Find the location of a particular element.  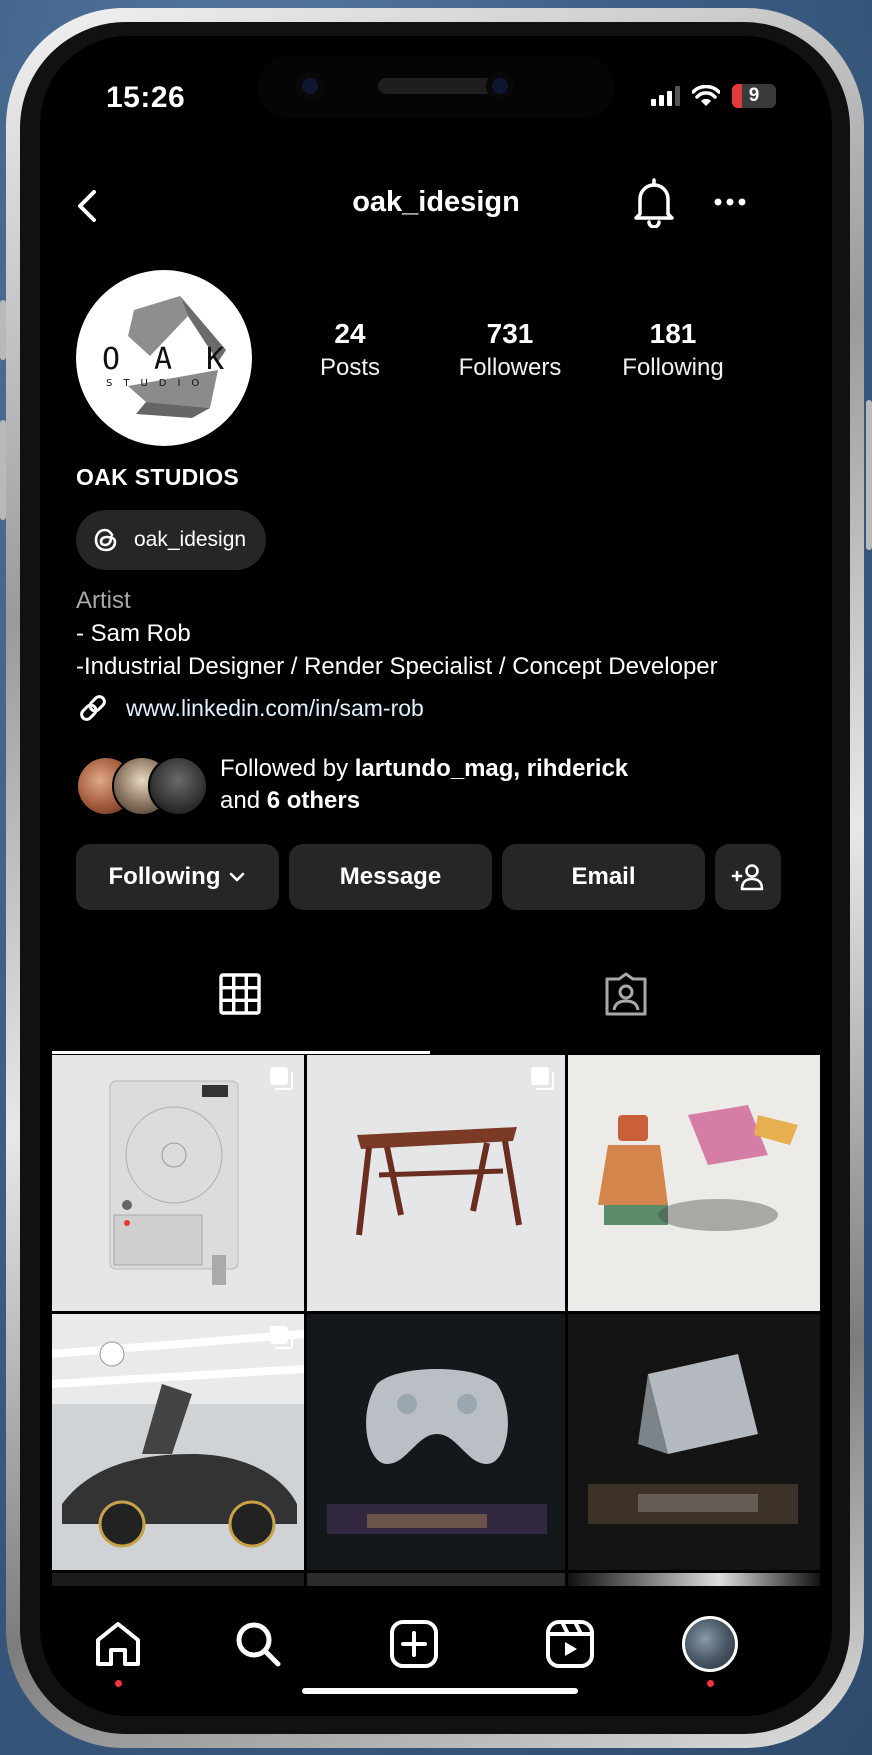

dynamic-island is located at coordinates (436, 87).